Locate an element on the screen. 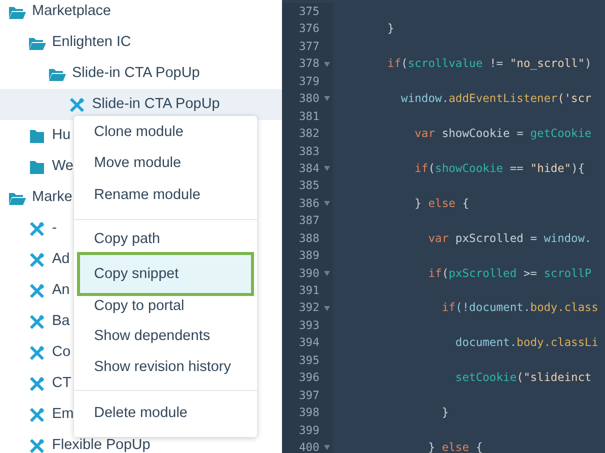 The image size is (605, 453). line-number: 385 is located at coordinates (309, 186).